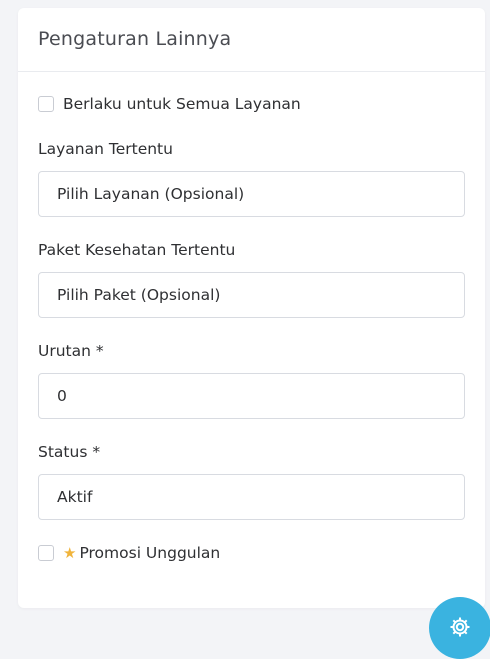 Image resolution: width=490 pixels, height=659 pixels. What do you see at coordinates (71, 351) in the screenshot?
I see `order-label: Urutan *` at bounding box center [71, 351].